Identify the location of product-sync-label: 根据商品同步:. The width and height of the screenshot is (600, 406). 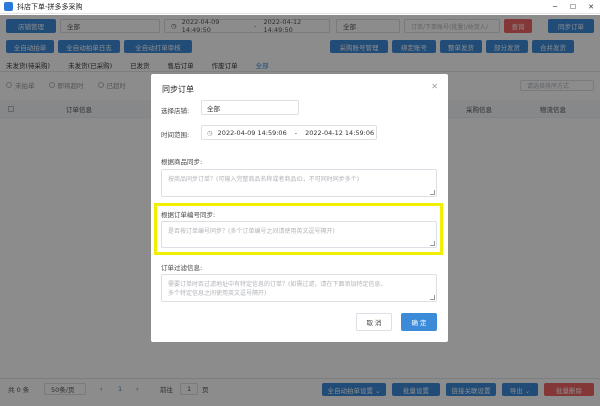
(182, 162).